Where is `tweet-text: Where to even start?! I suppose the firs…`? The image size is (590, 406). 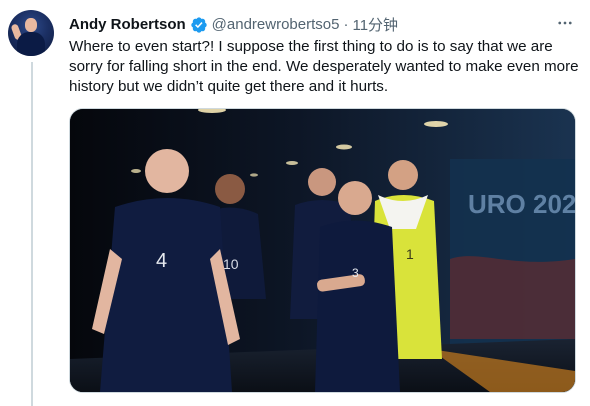 tweet-text: Where to even start?! I suppose the firs… is located at coordinates (324, 66).